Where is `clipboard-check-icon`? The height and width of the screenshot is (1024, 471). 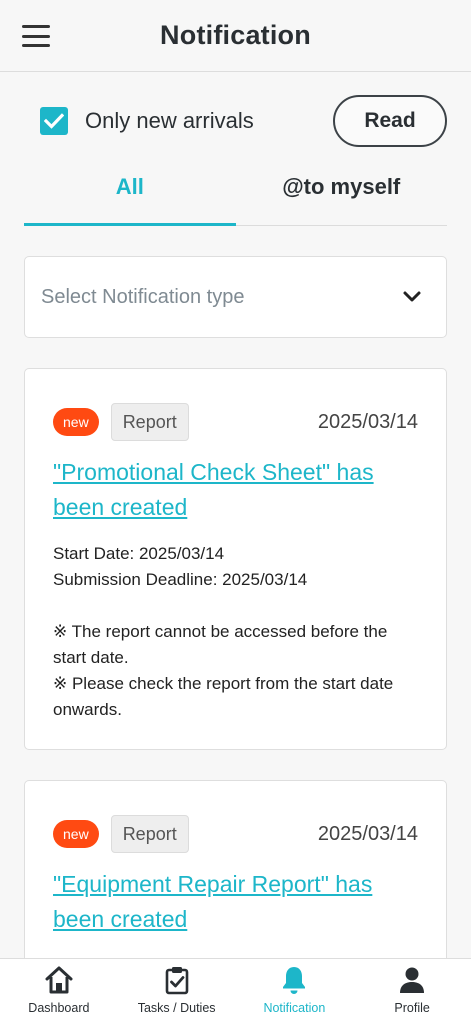 clipboard-check-icon is located at coordinates (176, 981).